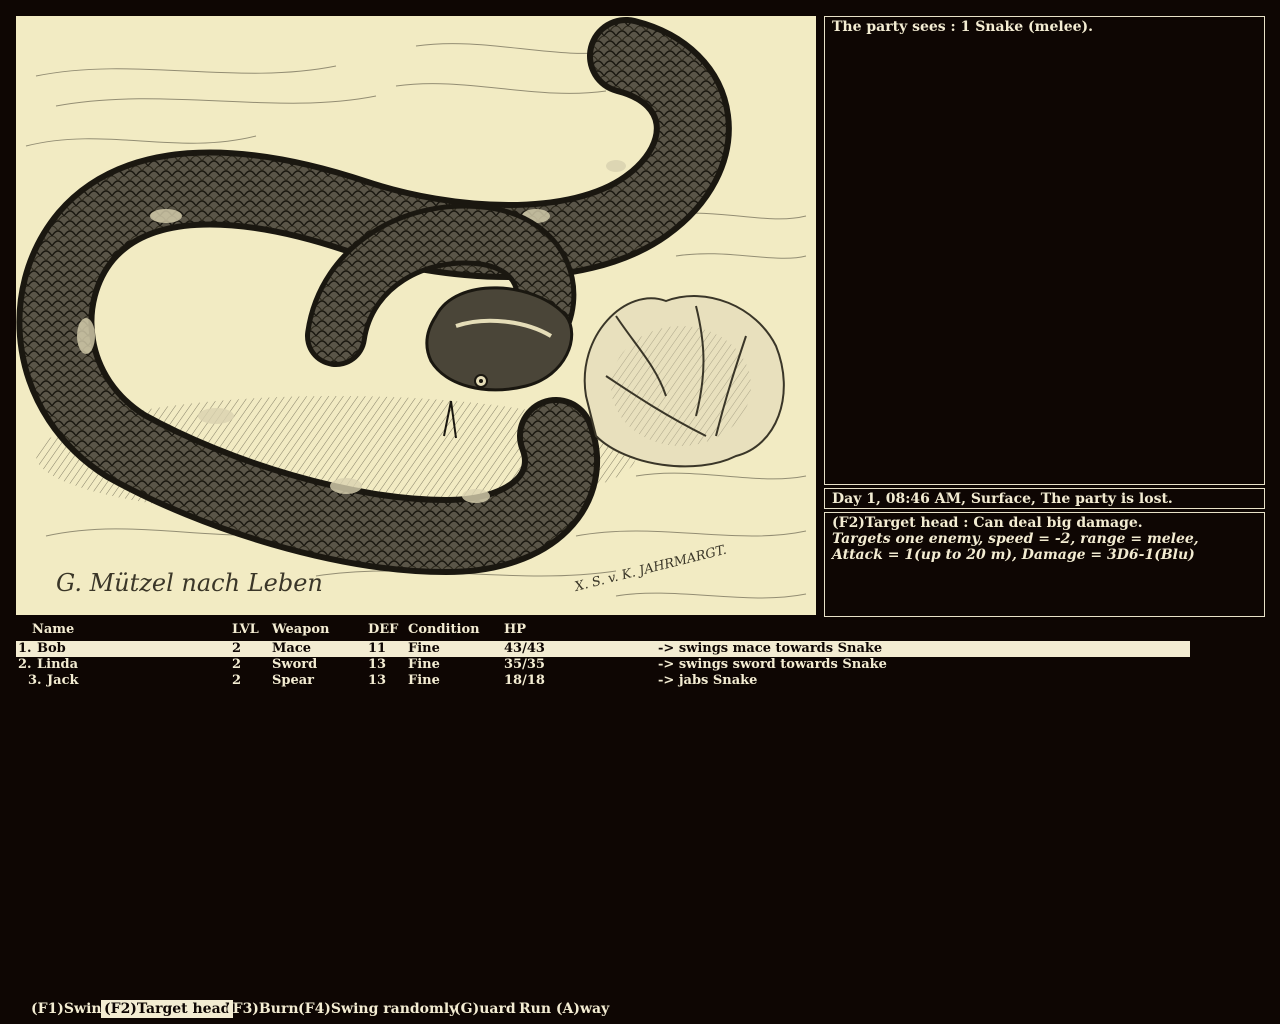  I want to click on header-lvl: LVL, so click(245, 629).